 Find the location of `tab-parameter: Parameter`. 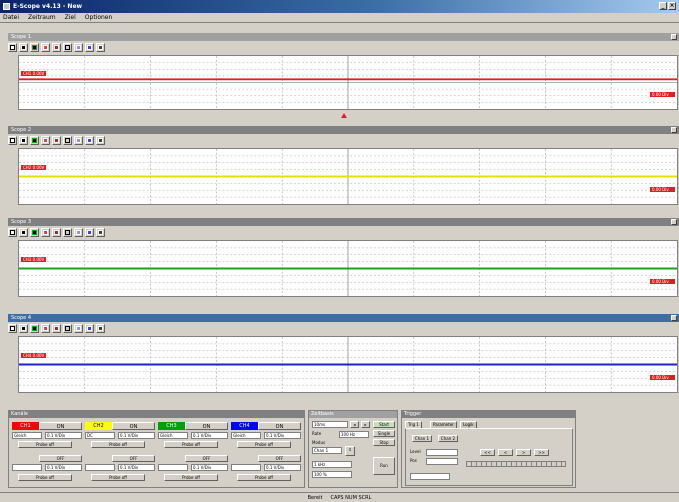

tab-parameter: Parameter is located at coordinates (443, 424).